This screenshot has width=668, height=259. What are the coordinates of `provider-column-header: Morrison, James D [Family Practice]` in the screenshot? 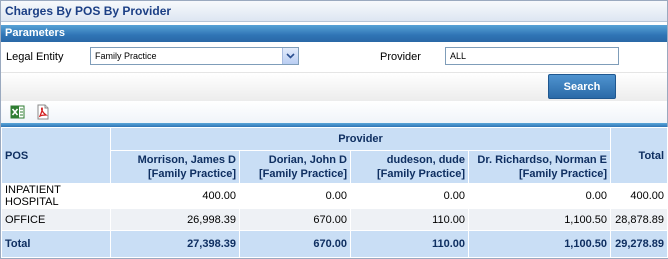 It's located at (175, 167).